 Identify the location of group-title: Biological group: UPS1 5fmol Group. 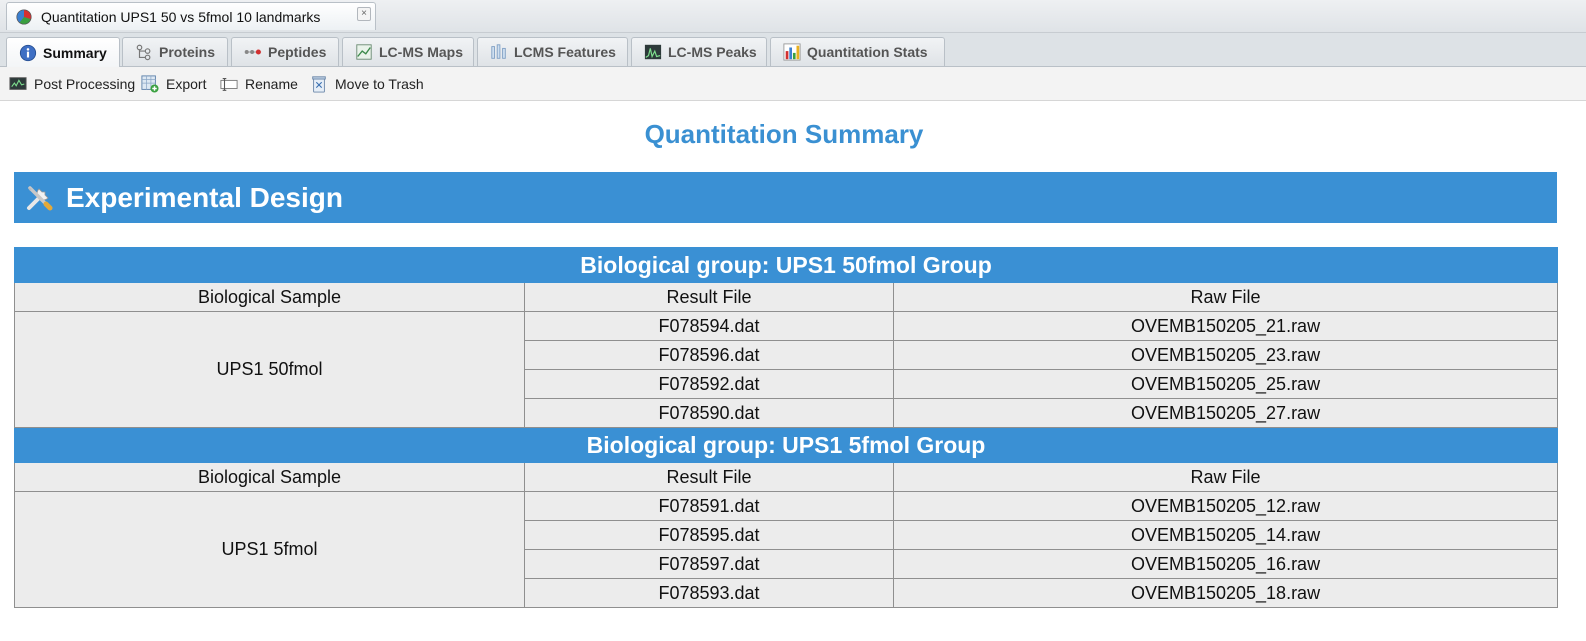
(786, 445).